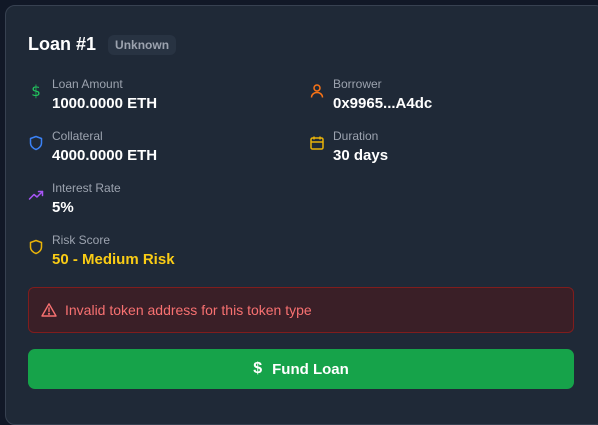 The height and width of the screenshot is (425, 598). Describe the element at coordinates (361, 155) in the screenshot. I see `duration-value: 30 days` at that location.